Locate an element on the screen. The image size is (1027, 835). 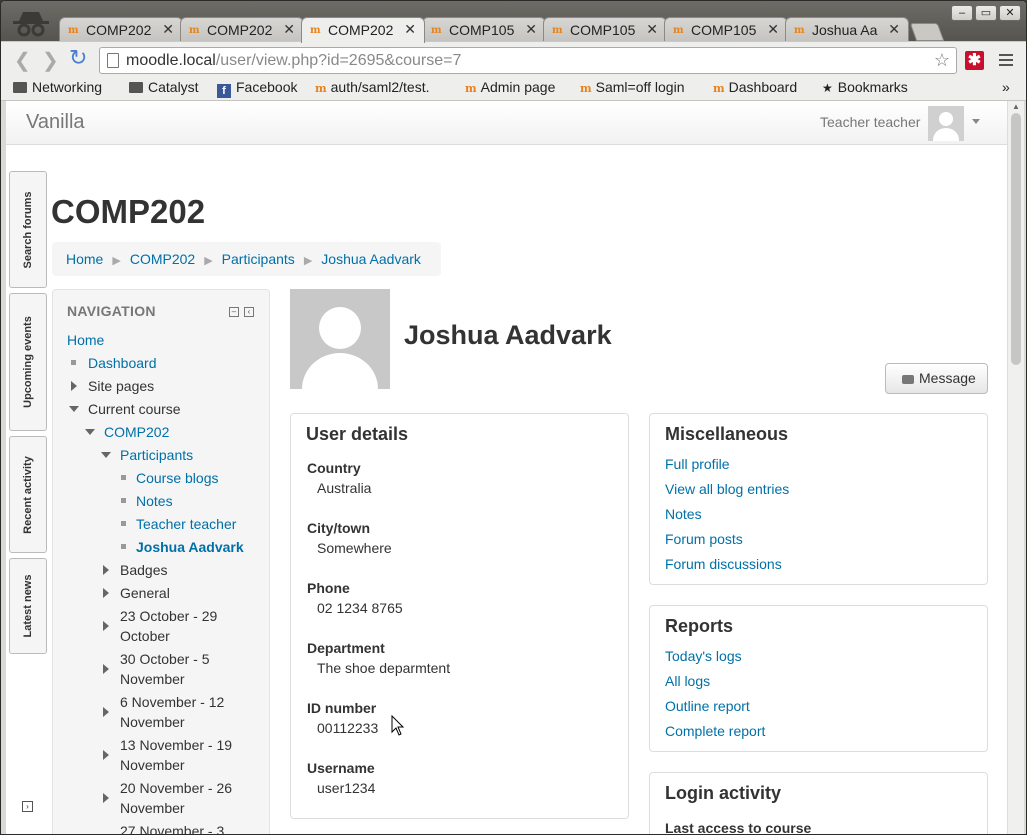
menu-icon is located at coordinates (1006, 61).